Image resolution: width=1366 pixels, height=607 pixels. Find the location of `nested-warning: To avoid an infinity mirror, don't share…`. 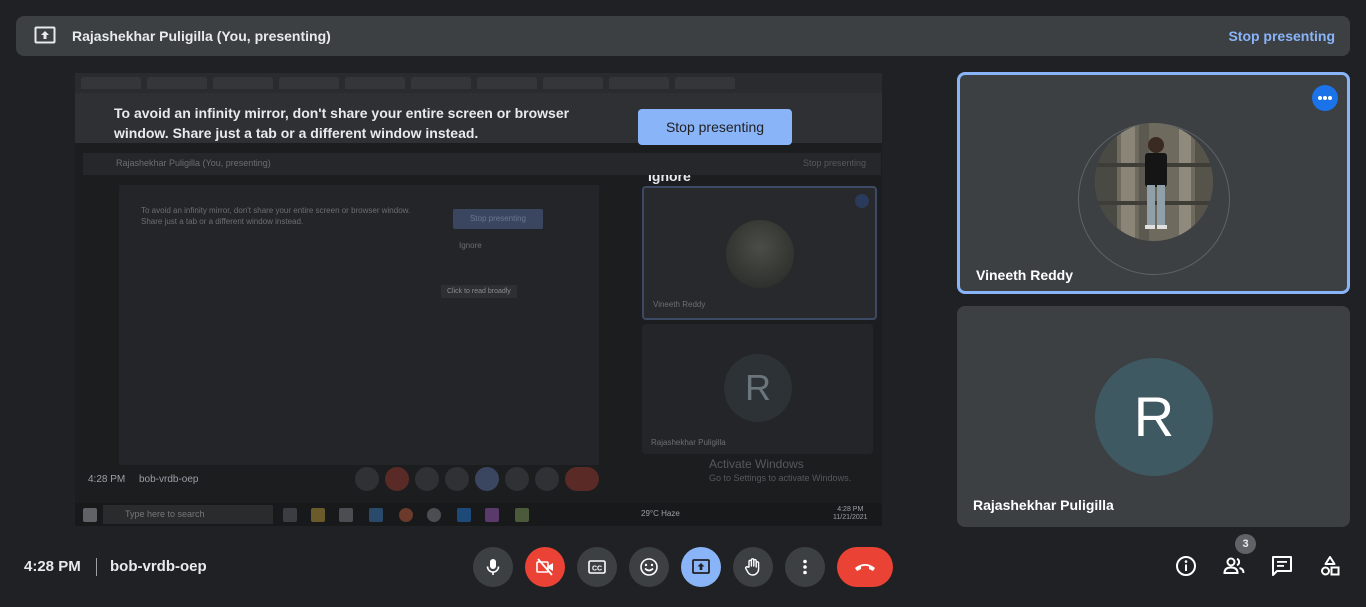

nested-warning: To avoid an infinity mirror, don't share… is located at coordinates (276, 216).